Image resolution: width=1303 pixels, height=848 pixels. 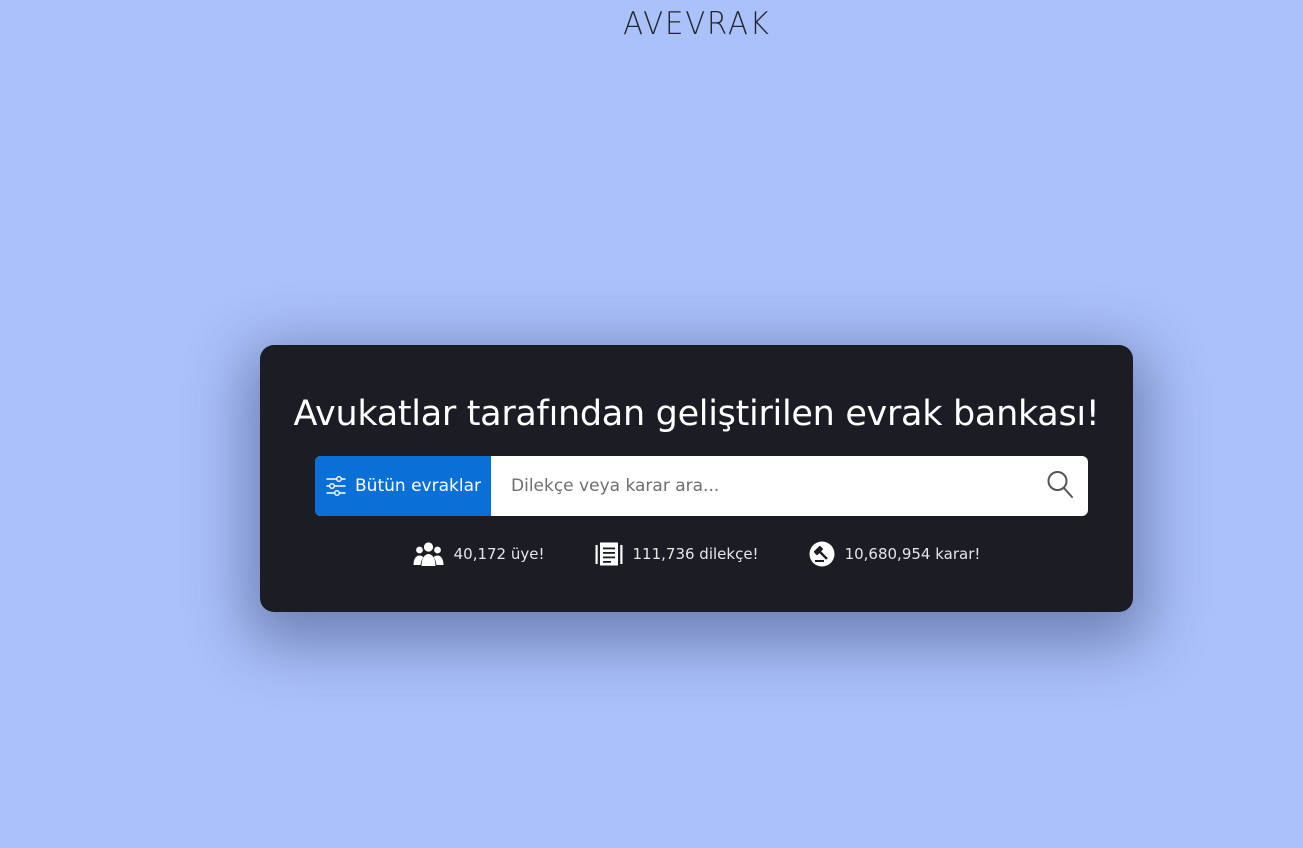 I want to click on document-filter-label: Bütün evraklar, so click(x=418, y=486).